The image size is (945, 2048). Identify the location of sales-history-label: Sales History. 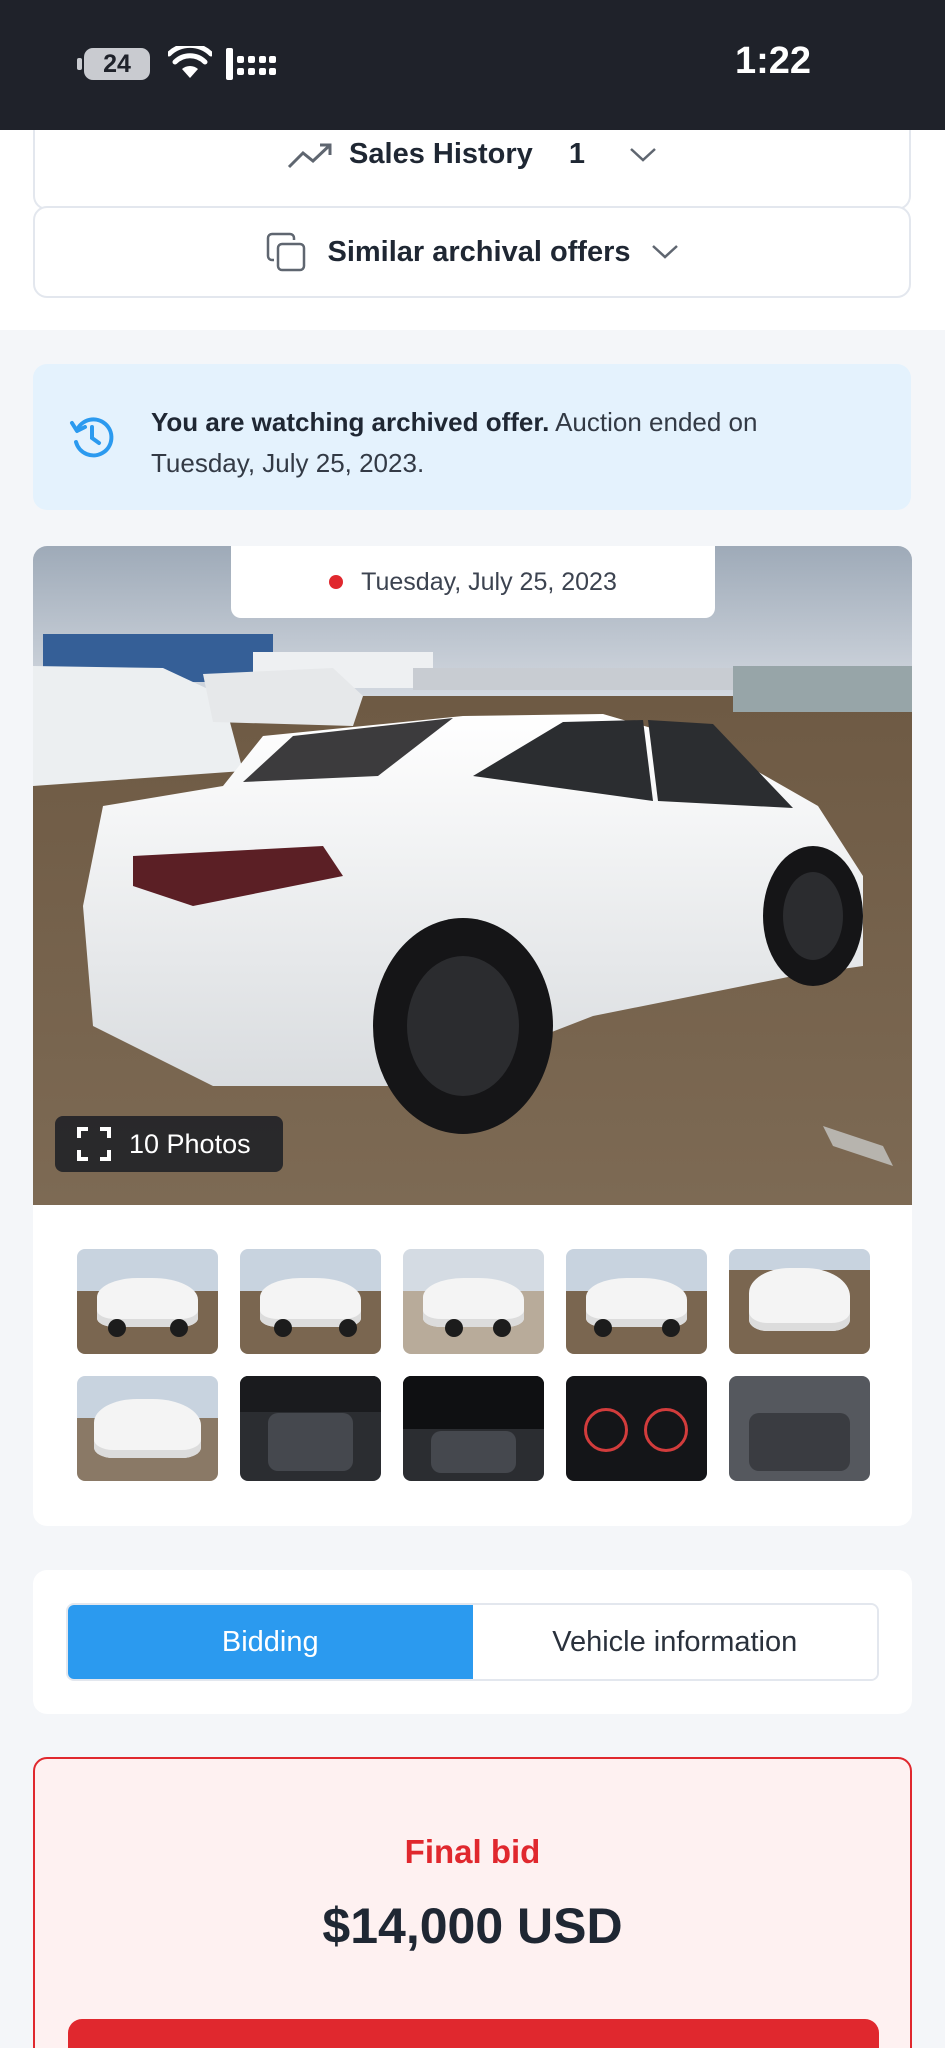
(441, 154).